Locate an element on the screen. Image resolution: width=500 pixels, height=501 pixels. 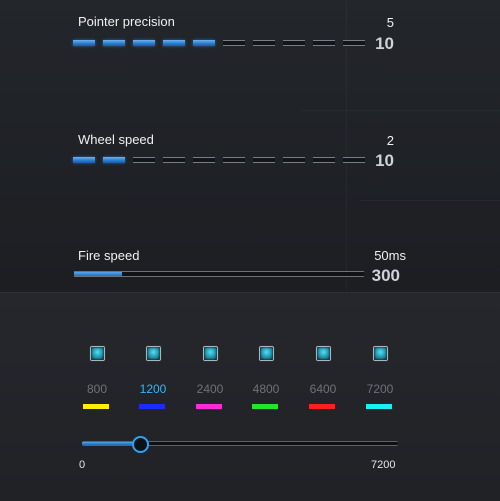
dpi-slider-thumb is located at coordinates (140, 444).